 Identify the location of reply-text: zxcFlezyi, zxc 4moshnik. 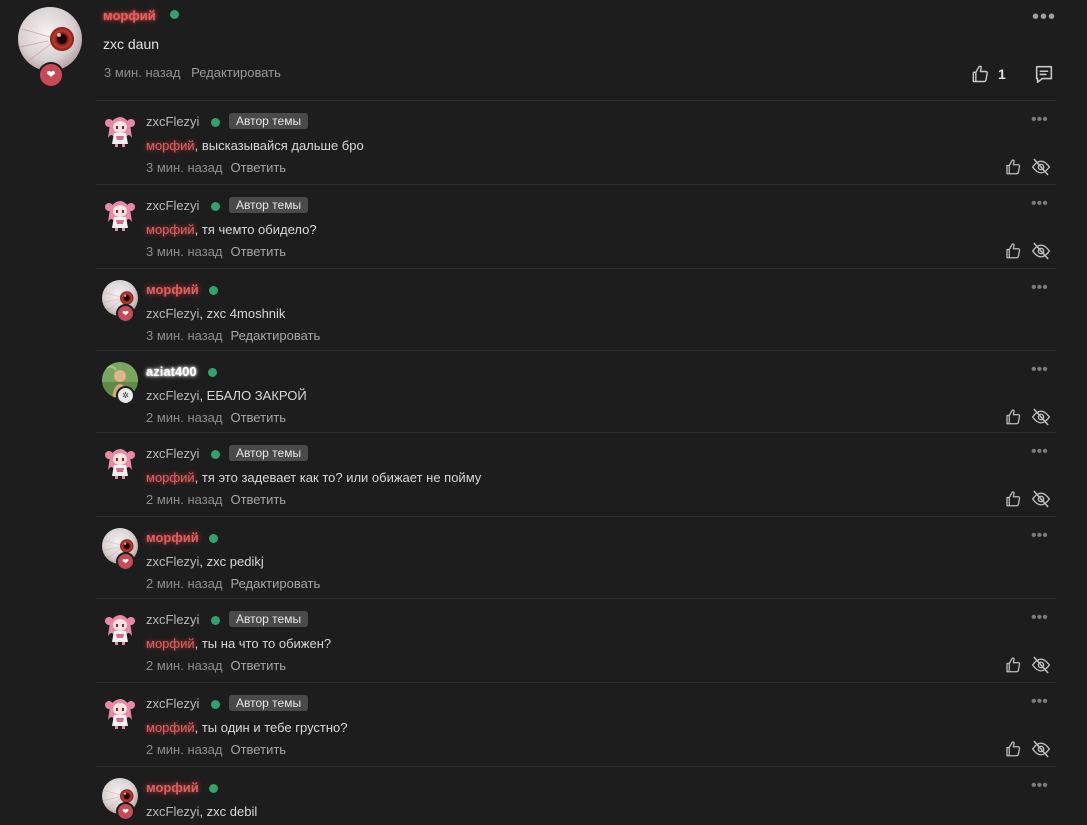
(215, 313).